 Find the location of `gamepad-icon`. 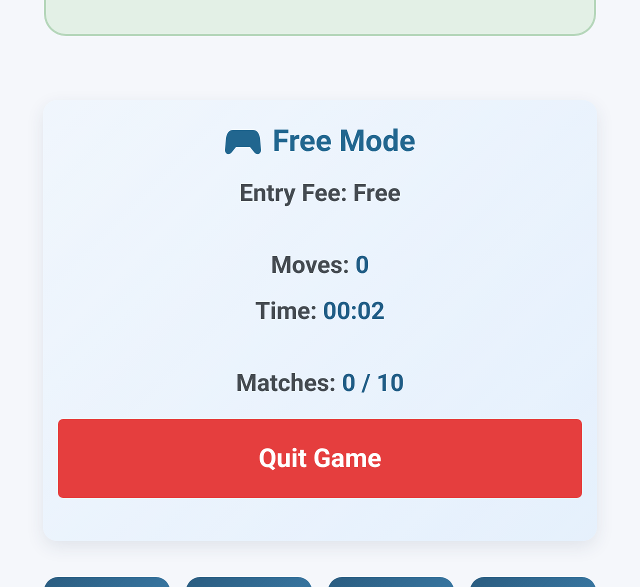

gamepad-icon is located at coordinates (242, 141).